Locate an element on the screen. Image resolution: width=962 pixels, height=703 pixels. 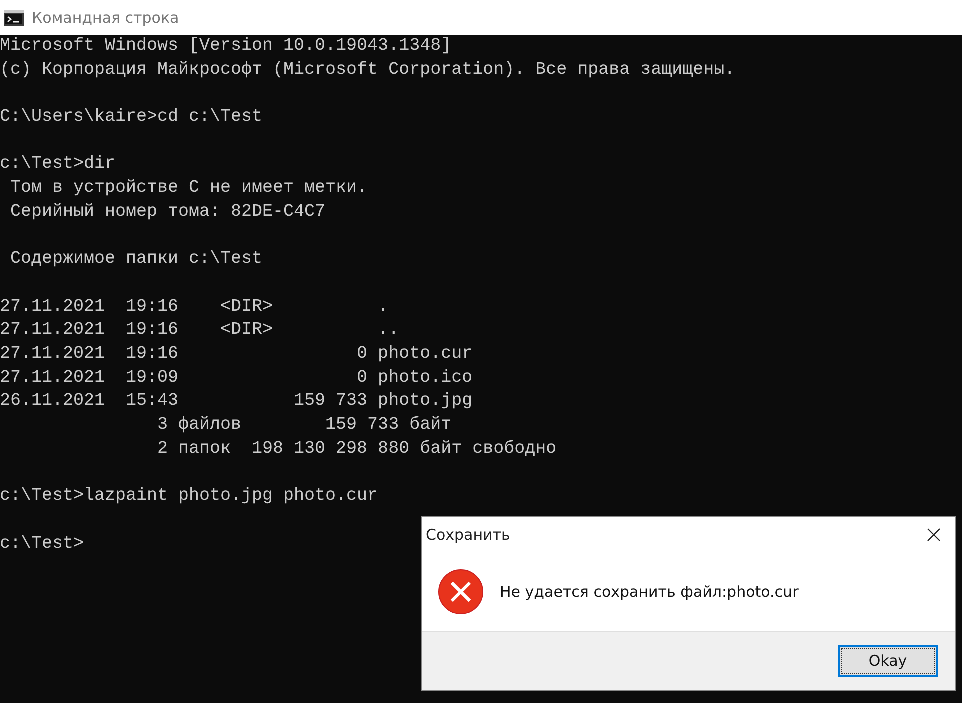
console-line: 2 папок 198 130 298 880 байт свободно is located at coordinates (356, 449).